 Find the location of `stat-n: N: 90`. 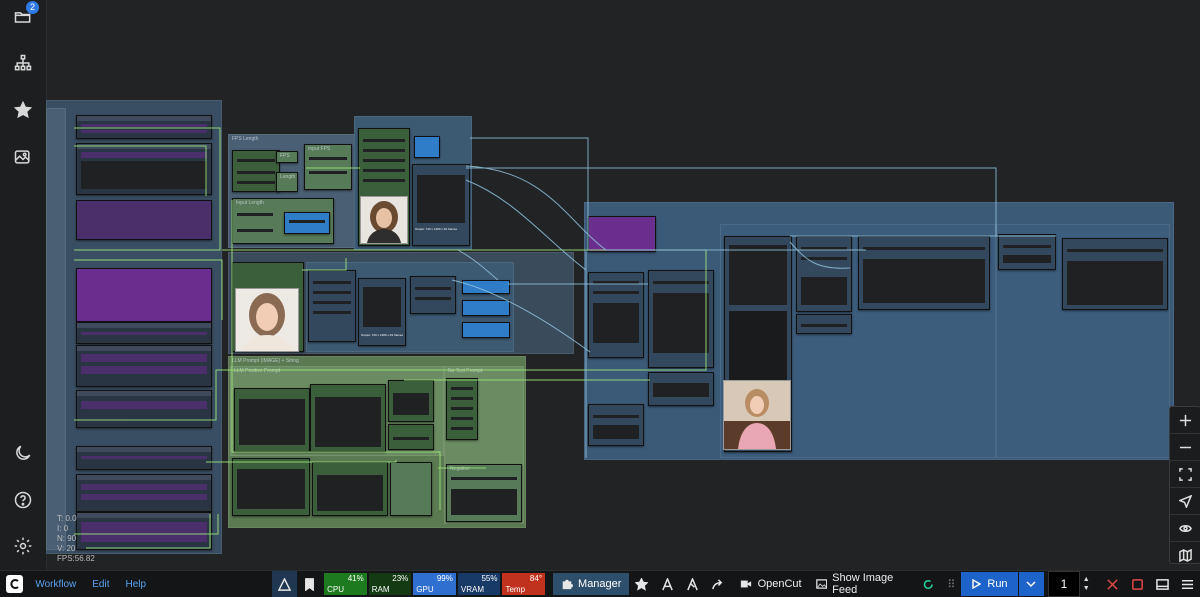

stat-n: N: 90 is located at coordinates (67, 538).